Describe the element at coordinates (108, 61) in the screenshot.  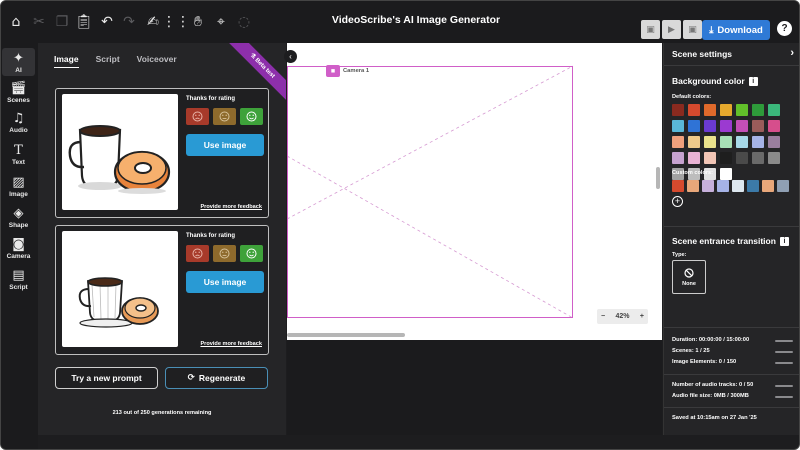
I see `tab-script: Script` at that location.